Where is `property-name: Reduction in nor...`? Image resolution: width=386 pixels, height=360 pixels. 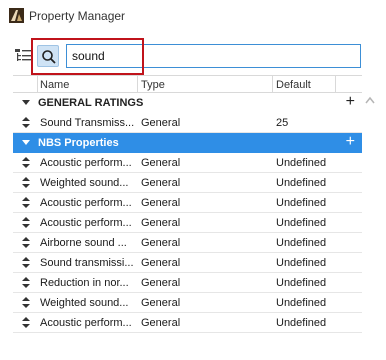
property-name: Reduction in nor... is located at coordinates (84, 283).